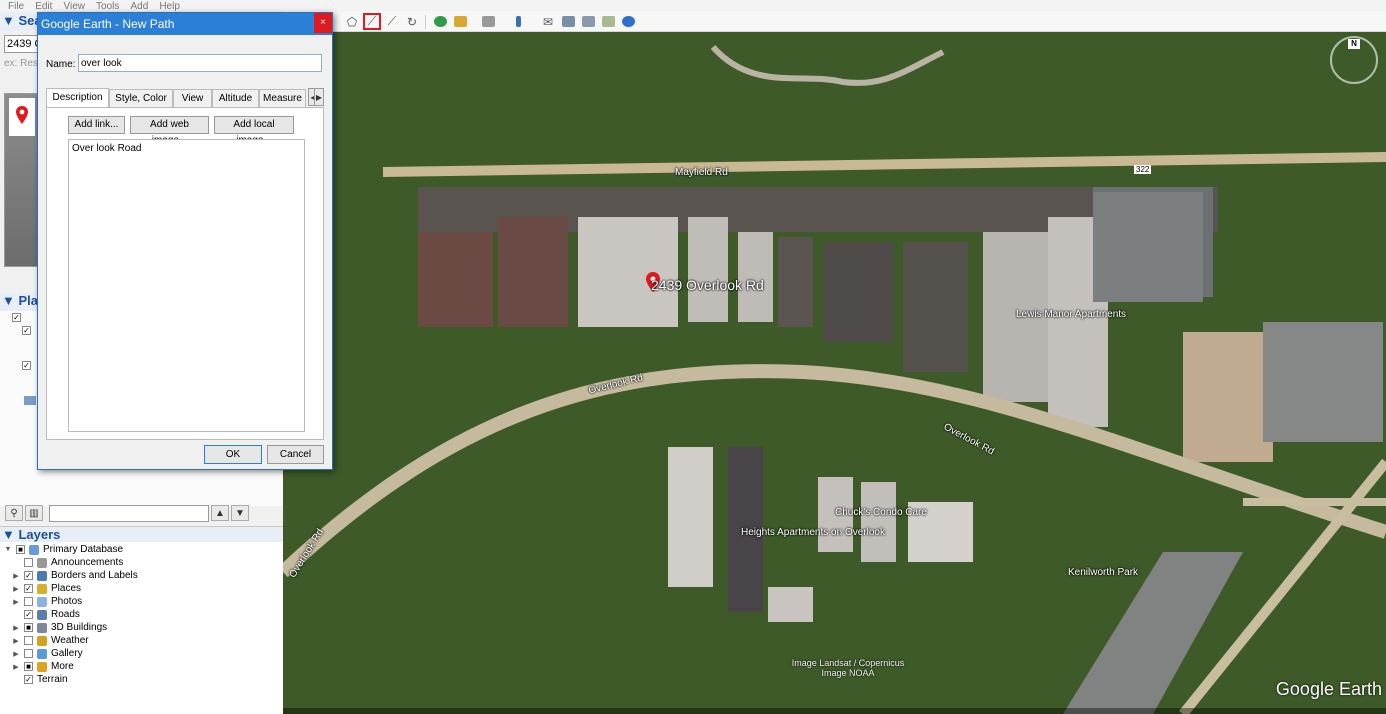  Describe the element at coordinates (59, 627) in the screenshot. I see `layer-row: ▶ ■ 3D Buildings` at that location.